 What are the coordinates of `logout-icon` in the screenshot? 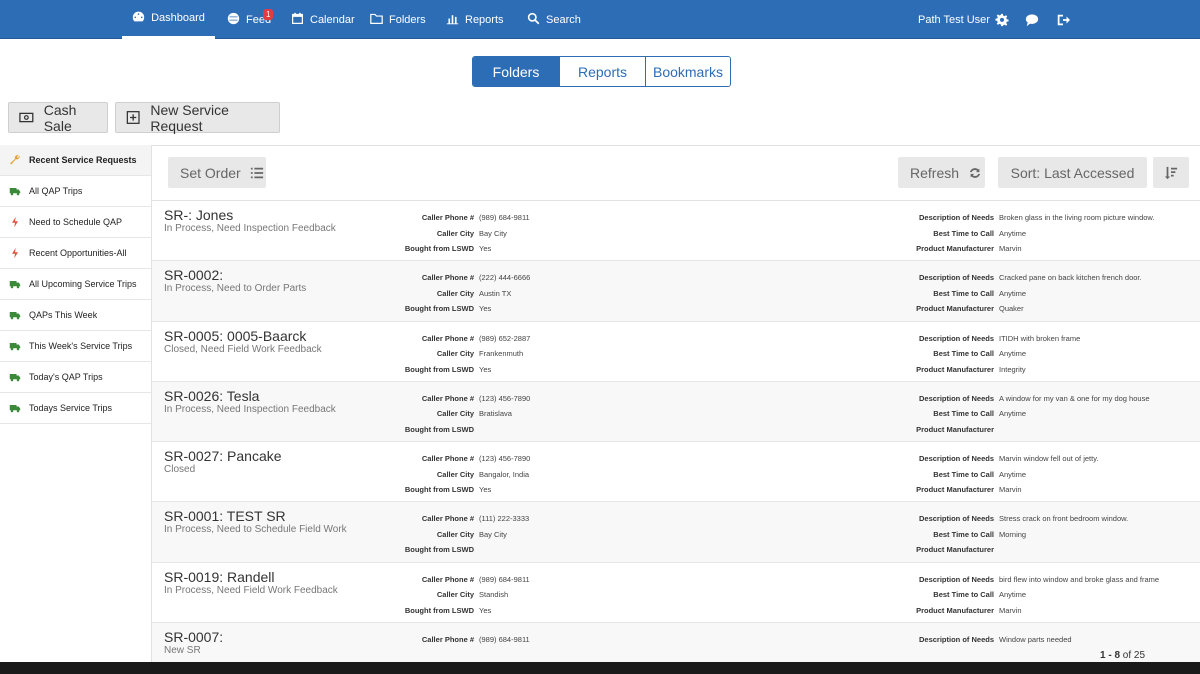 It's located at (1063, 20).